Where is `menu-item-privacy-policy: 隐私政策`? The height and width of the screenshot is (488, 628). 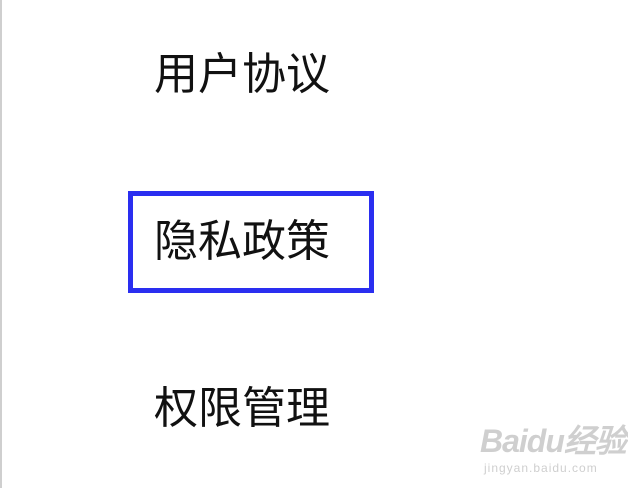 menu-item-privacy-policy: 隐私政策 is located at coordinates (242, 242).